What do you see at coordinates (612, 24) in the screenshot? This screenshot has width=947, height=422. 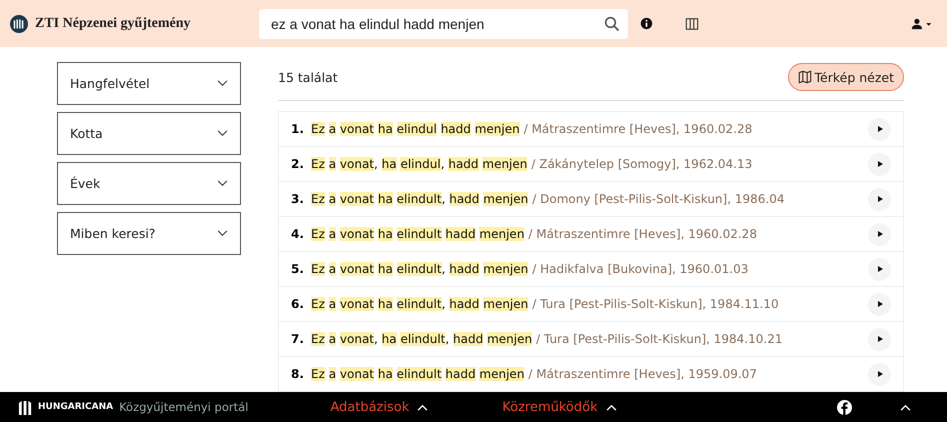 I see `search-icon` at bounding box center [612, 24].